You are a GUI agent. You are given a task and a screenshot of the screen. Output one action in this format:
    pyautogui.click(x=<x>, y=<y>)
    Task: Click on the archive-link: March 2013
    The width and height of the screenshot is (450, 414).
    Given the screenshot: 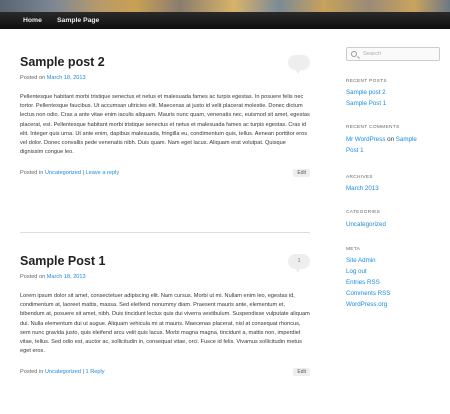 What is the action you would take?
    pyautogui.click(x=362, y=188)
    